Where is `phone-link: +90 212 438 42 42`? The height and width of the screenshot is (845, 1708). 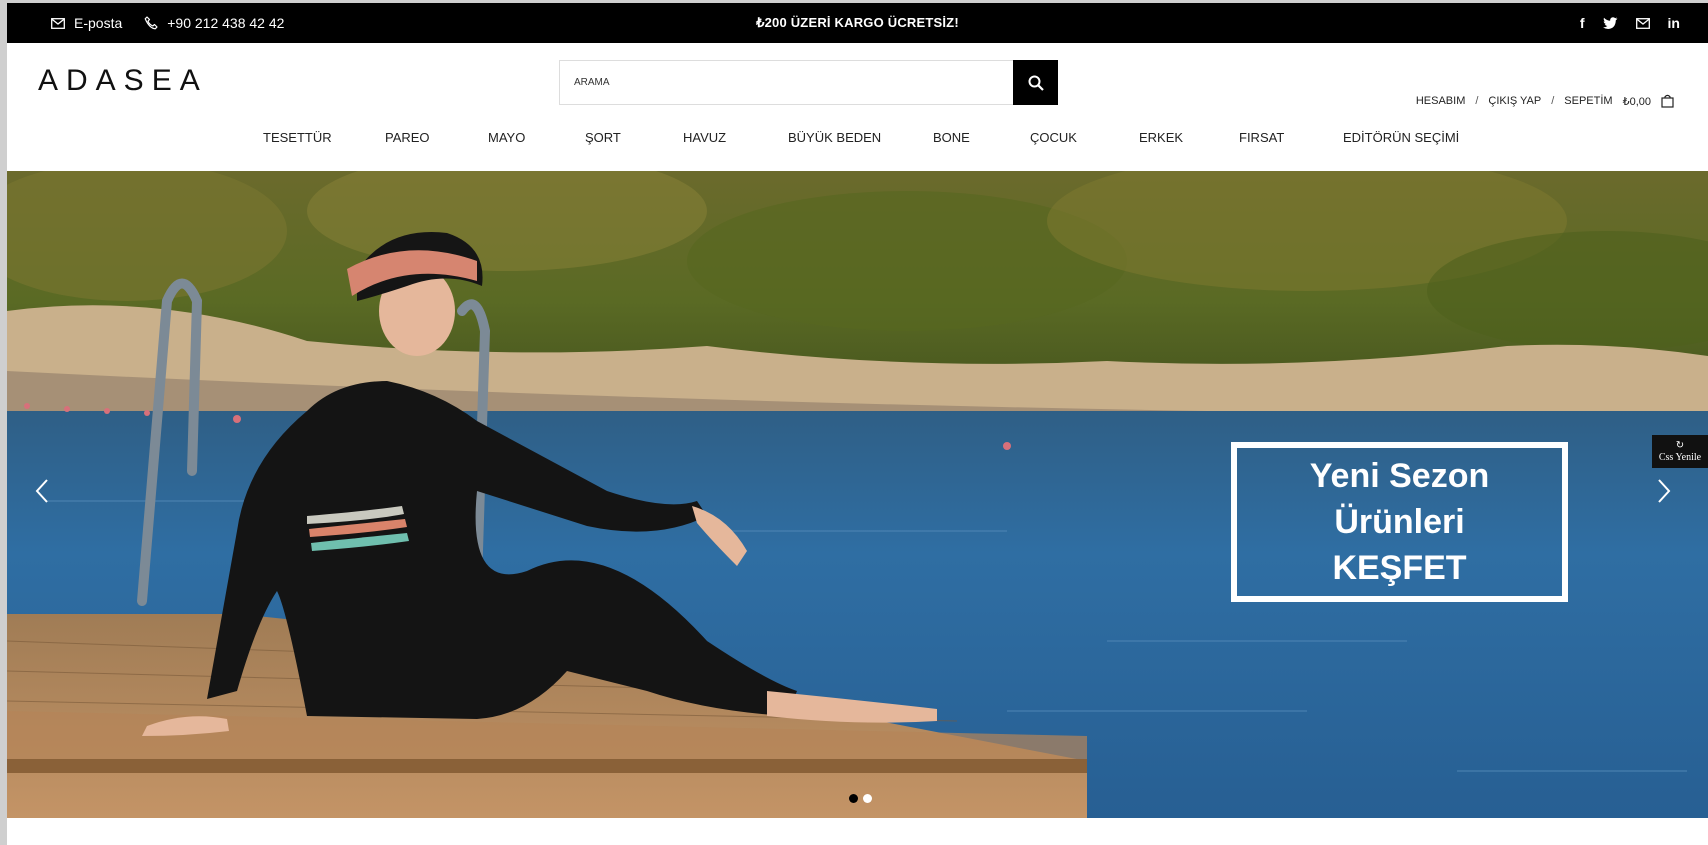 phone-link: +90 212 438 42 42 is located at coordinates (214, 23).